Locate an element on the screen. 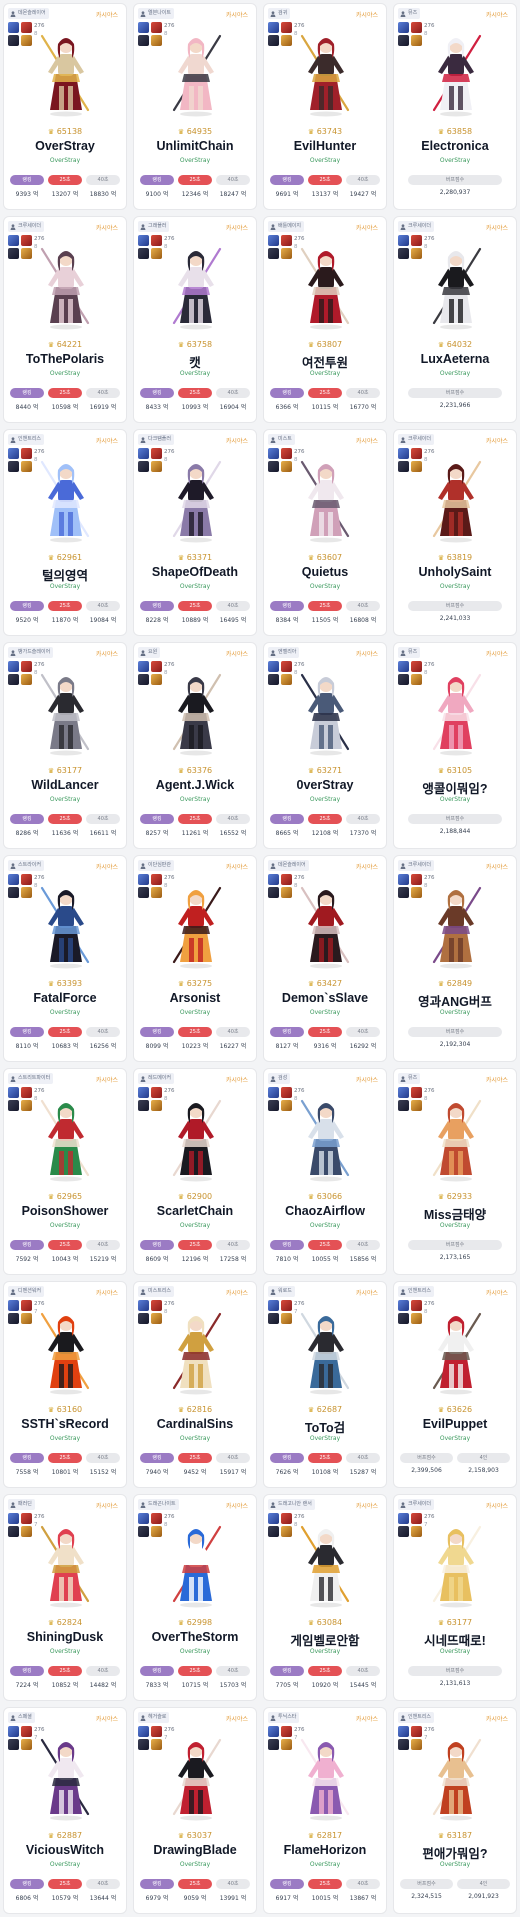 The width and height of the screenshot is (520, 1917). character-name: DrawingBlade is located at coordinates (195, 1850).